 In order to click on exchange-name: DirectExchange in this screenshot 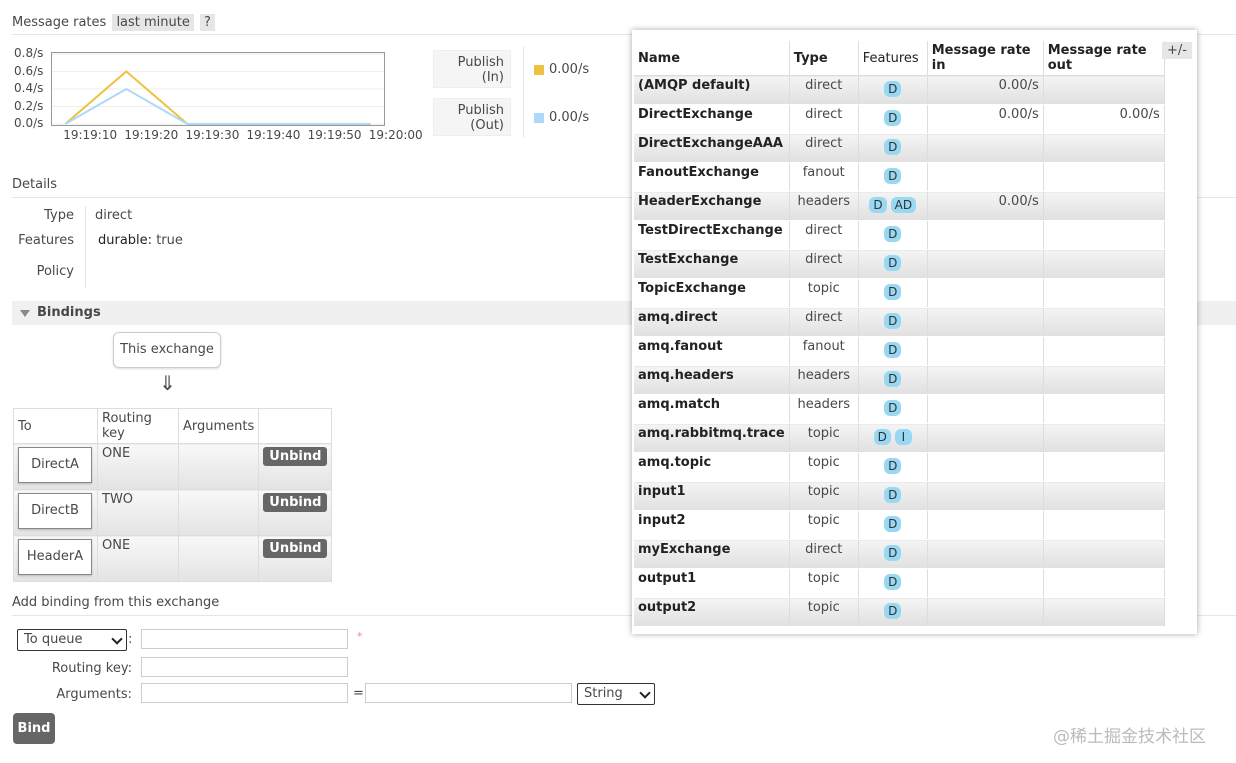, I will do `click(712, 119)`.